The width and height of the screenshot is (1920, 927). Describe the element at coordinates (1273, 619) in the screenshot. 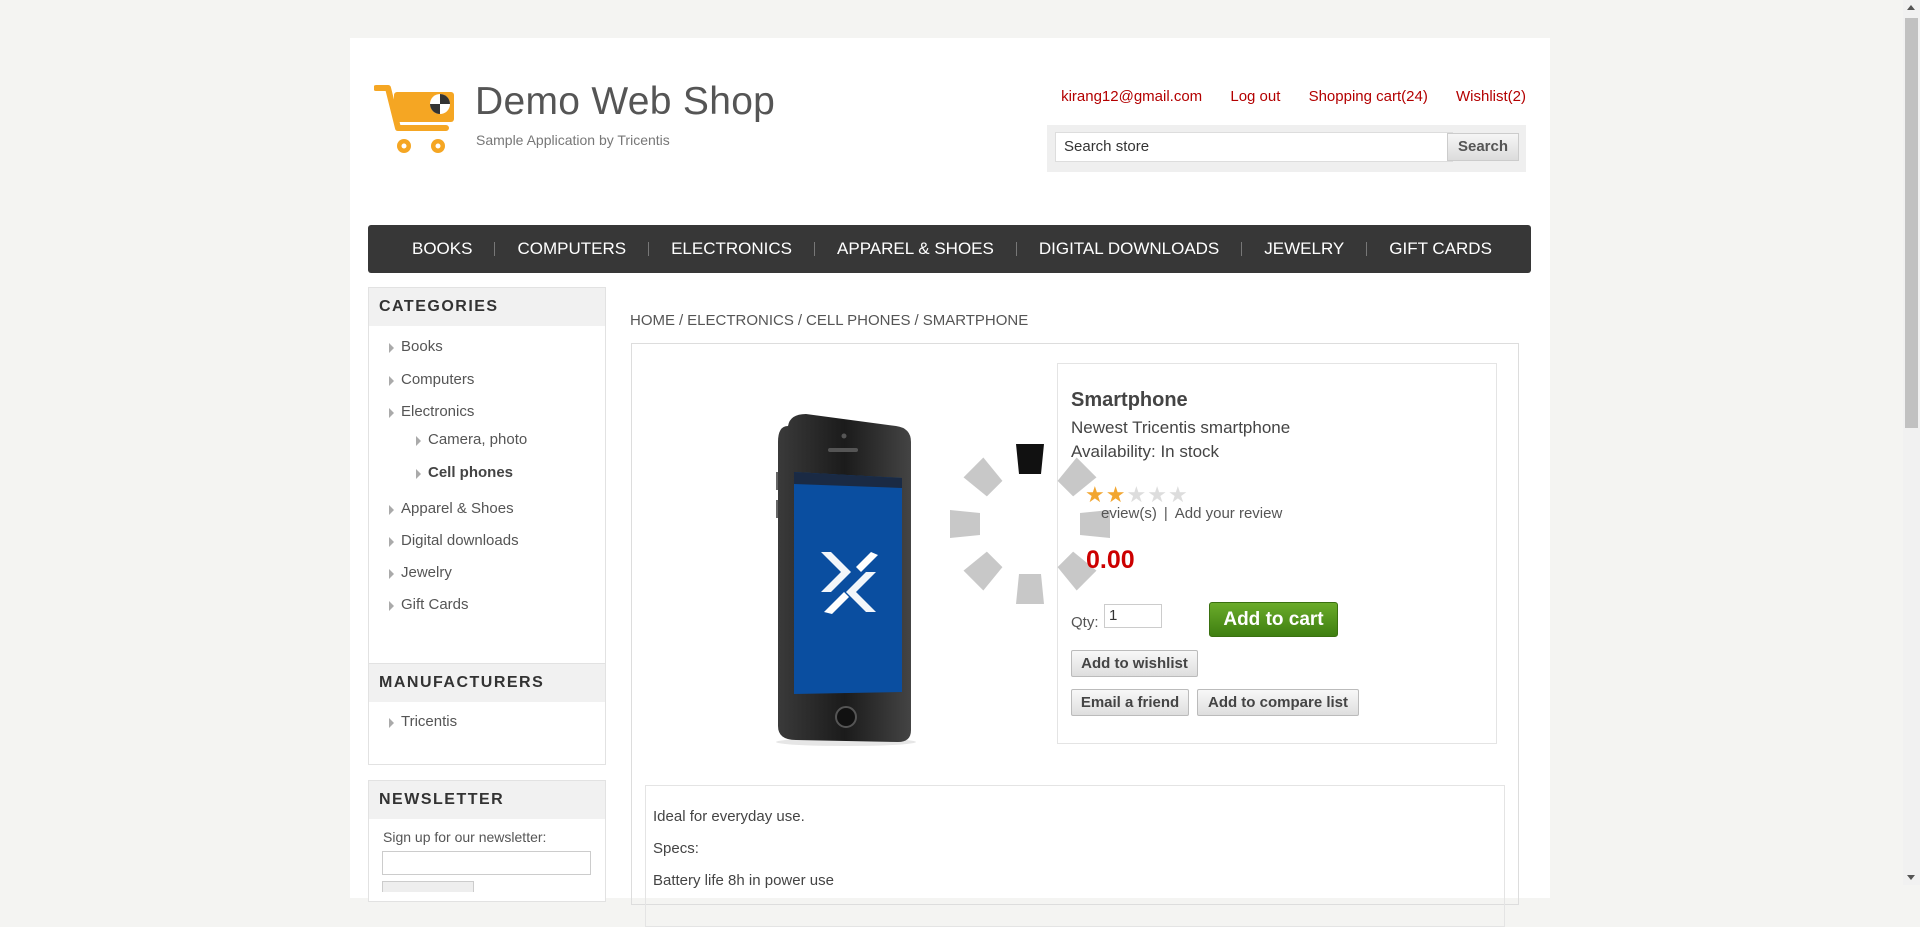

I see `add-to-cart-button: Add to cart` at that location.